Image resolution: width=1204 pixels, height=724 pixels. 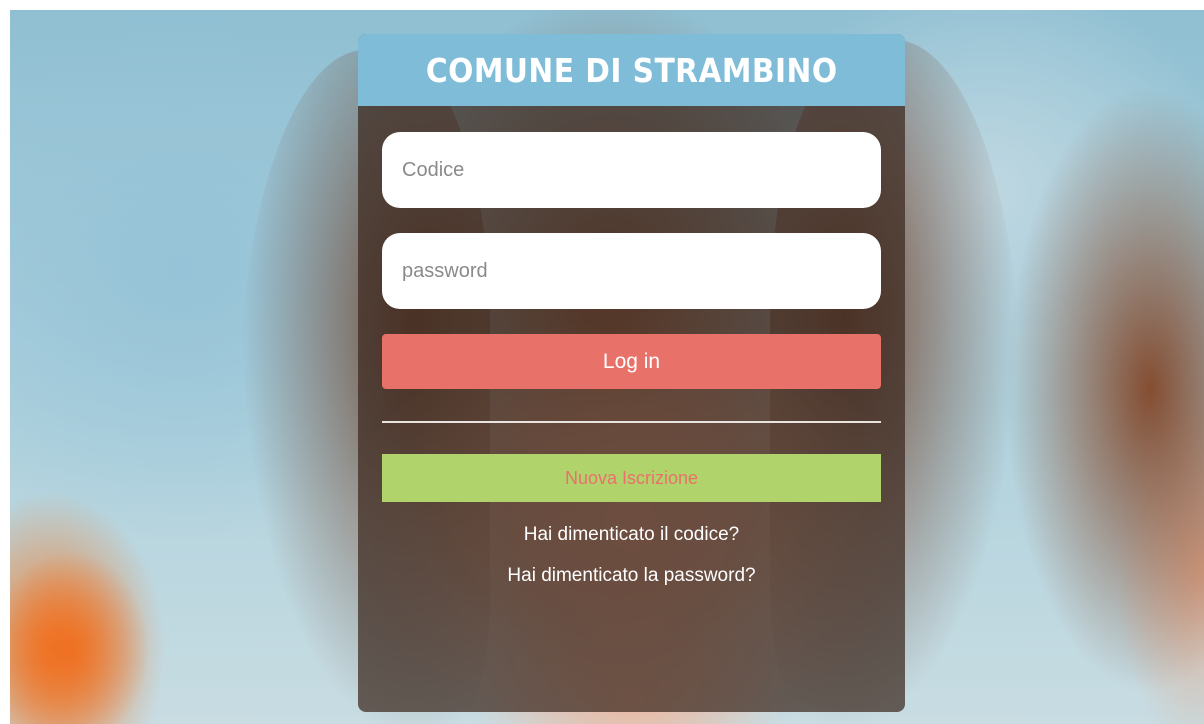 What do you see at coordinates (631, 422) in the screenshot?
I see `divider` at bounding box center [631, 422].